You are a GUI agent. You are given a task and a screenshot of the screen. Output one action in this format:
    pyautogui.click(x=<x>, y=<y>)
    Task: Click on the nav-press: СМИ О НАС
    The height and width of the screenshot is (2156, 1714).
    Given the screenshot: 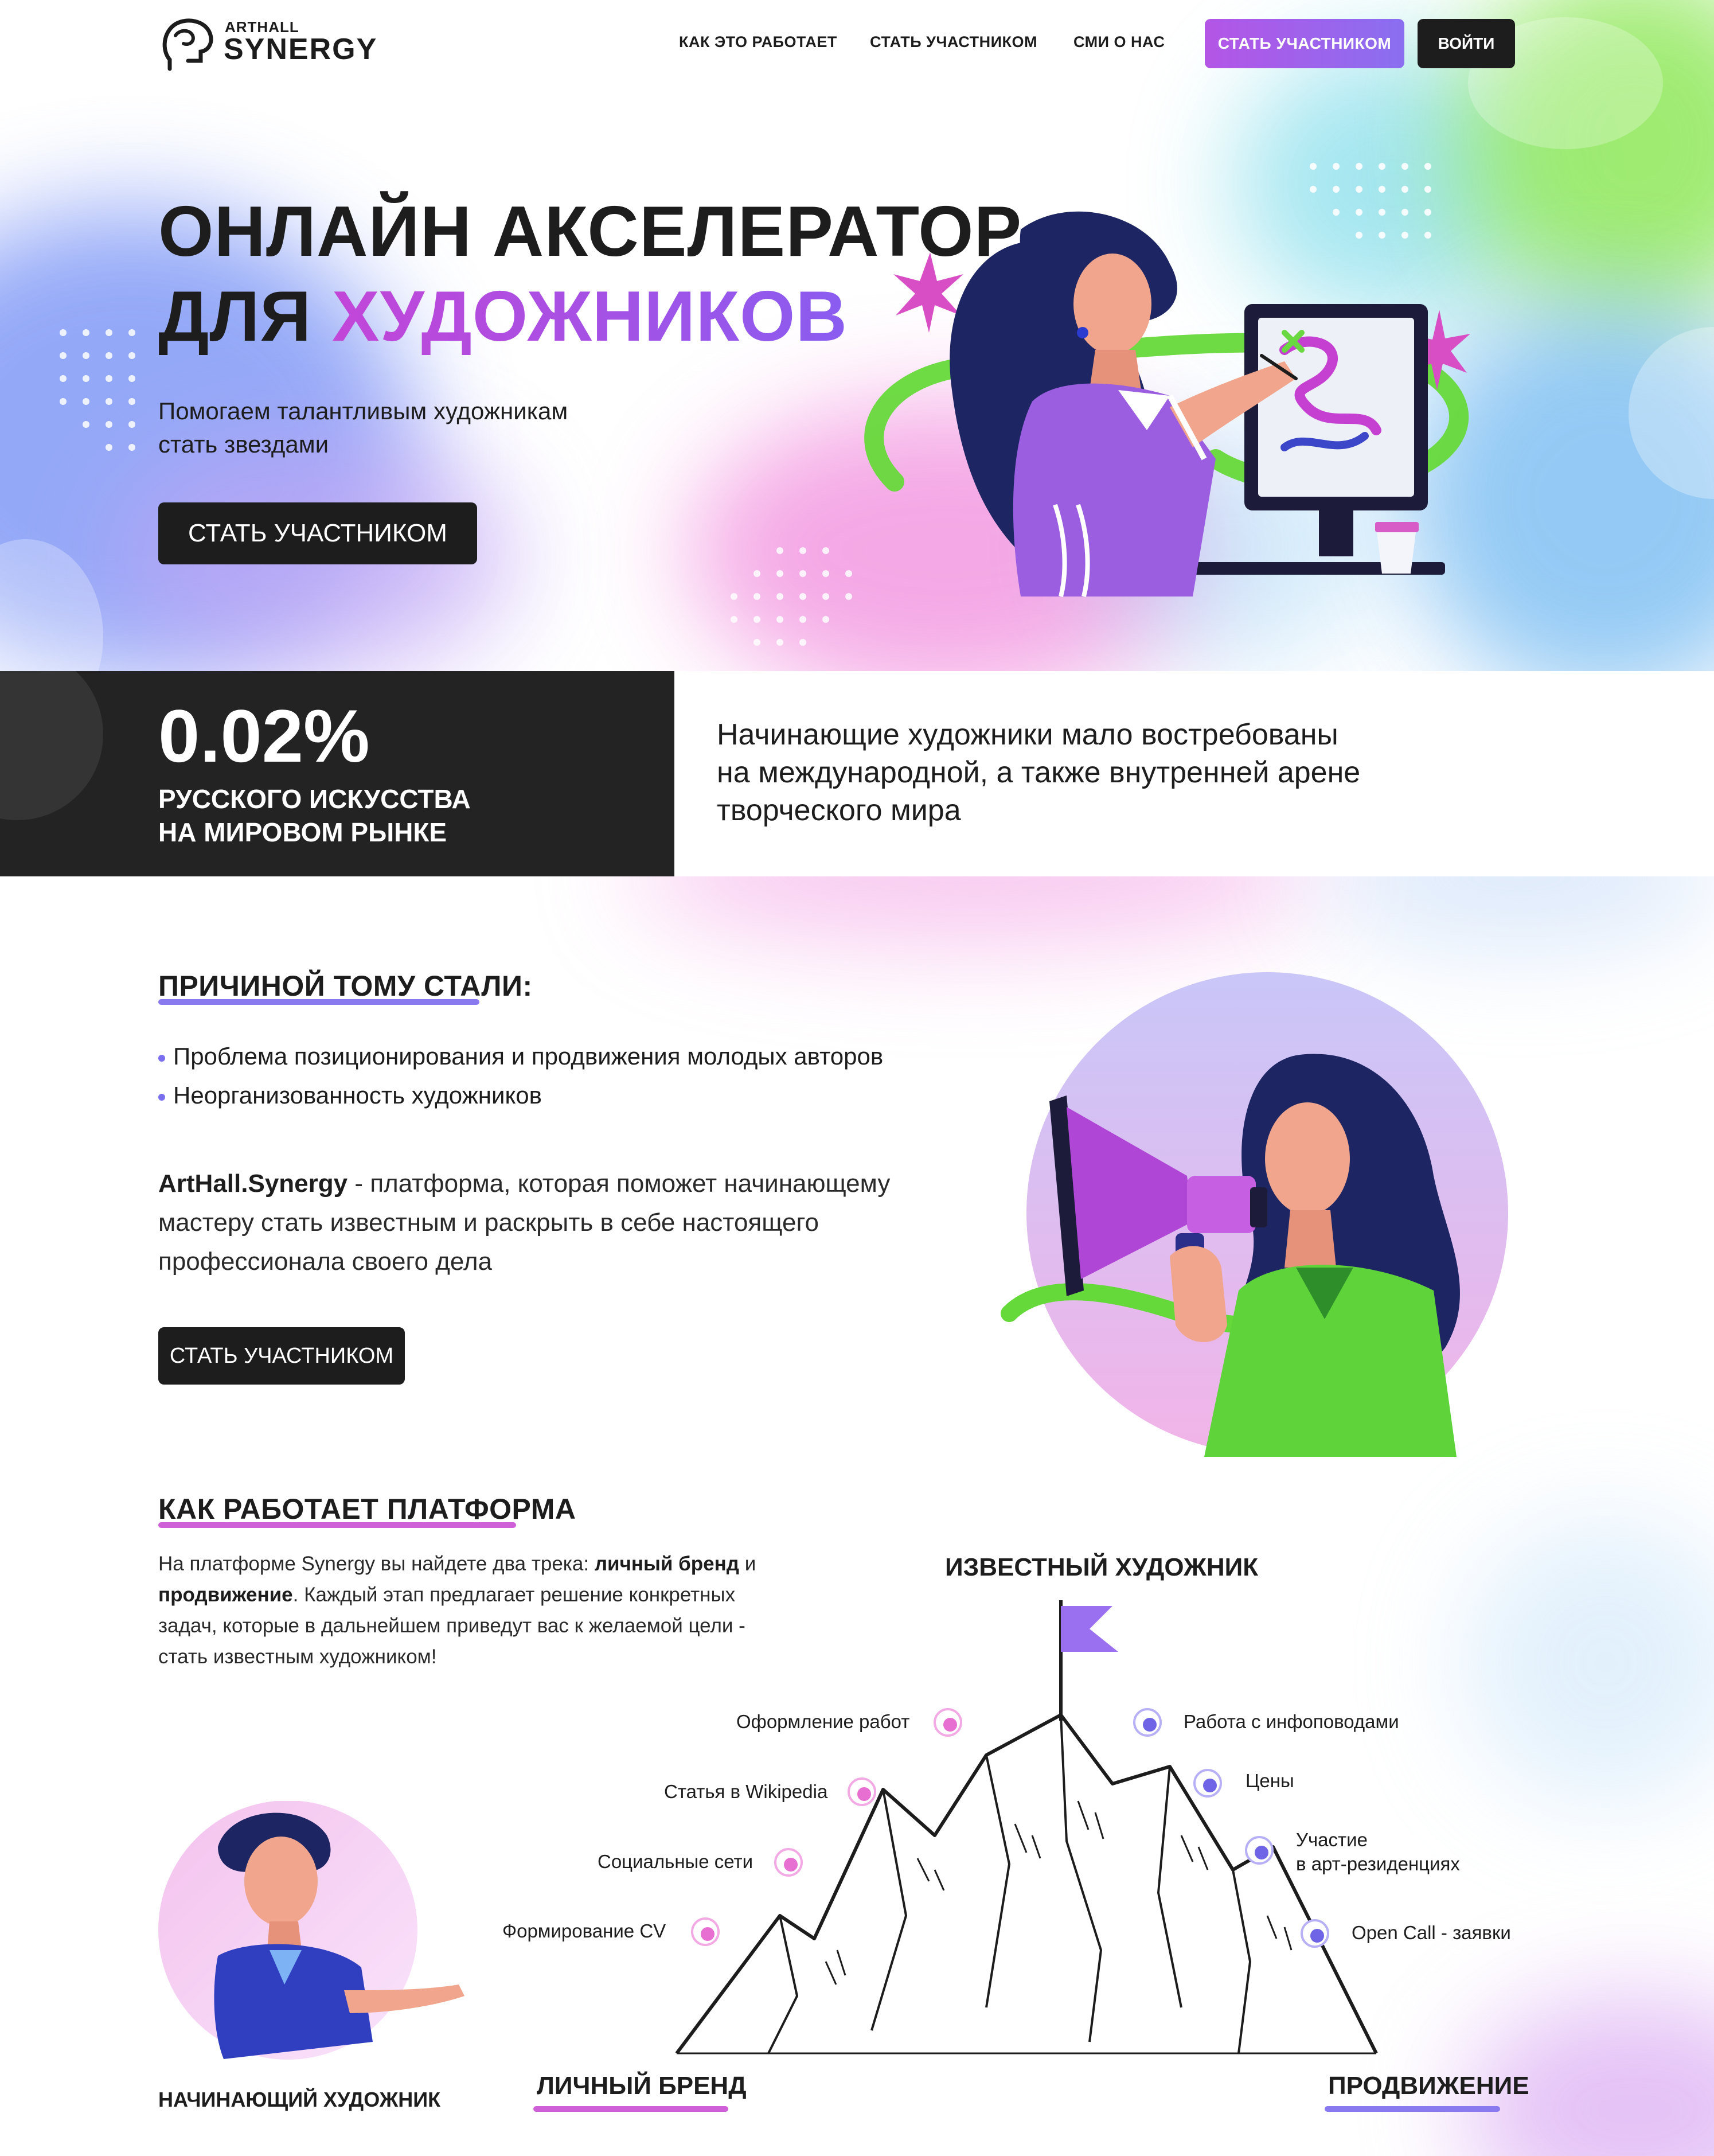 What is the action you would take?
    pyautogui.click(x=1119, y=42)
    